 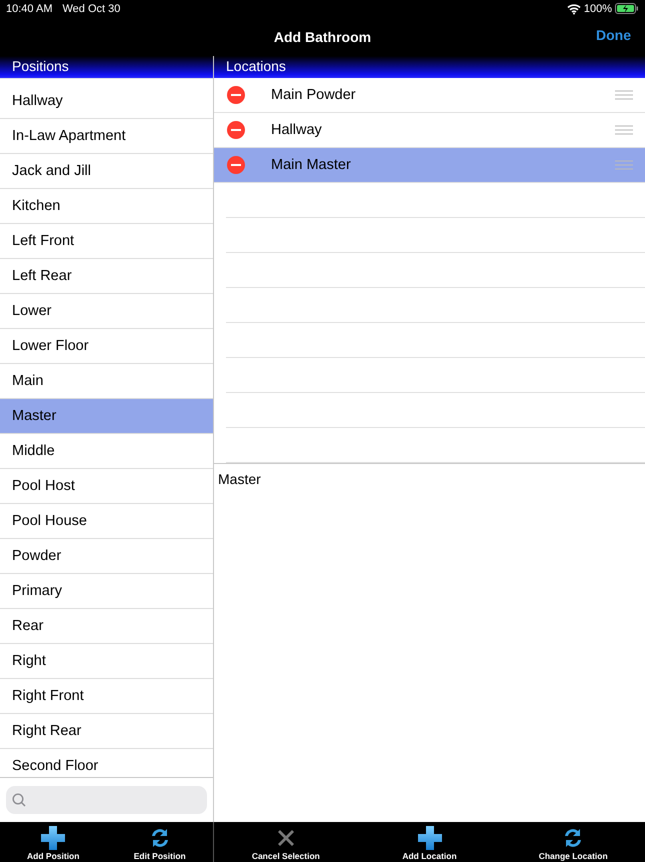 I want to click on position-item: Lower, so click(x=106, y=311).